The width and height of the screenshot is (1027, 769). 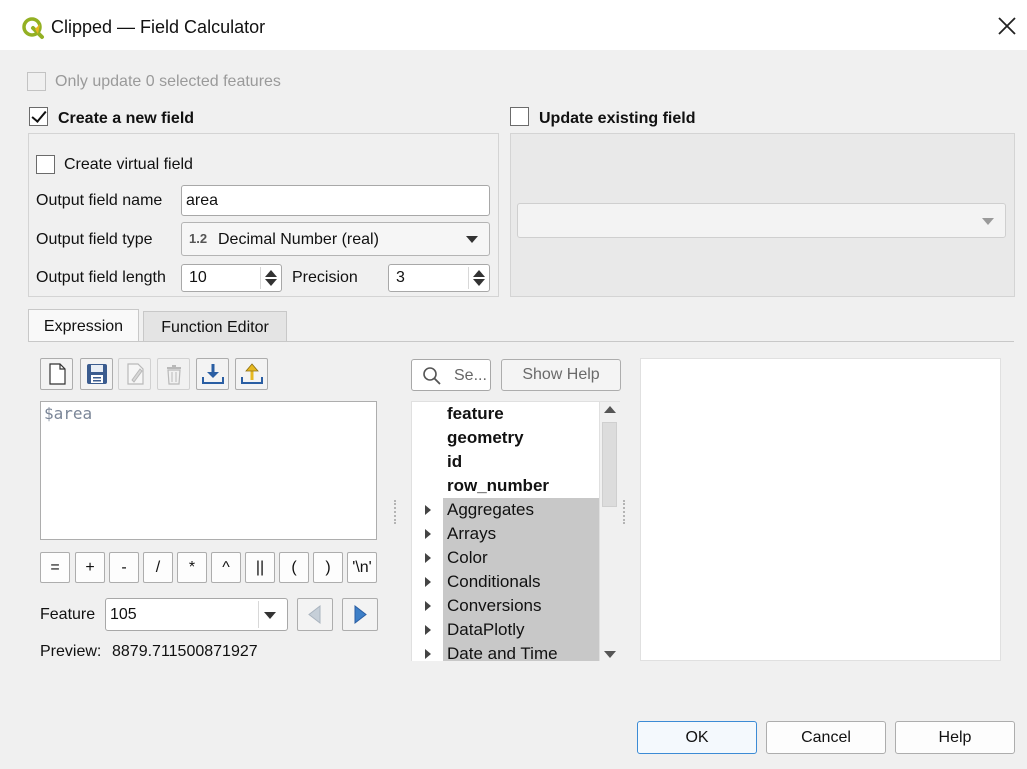 I want to click on list-item: geometry, so click(x=485, y=438).